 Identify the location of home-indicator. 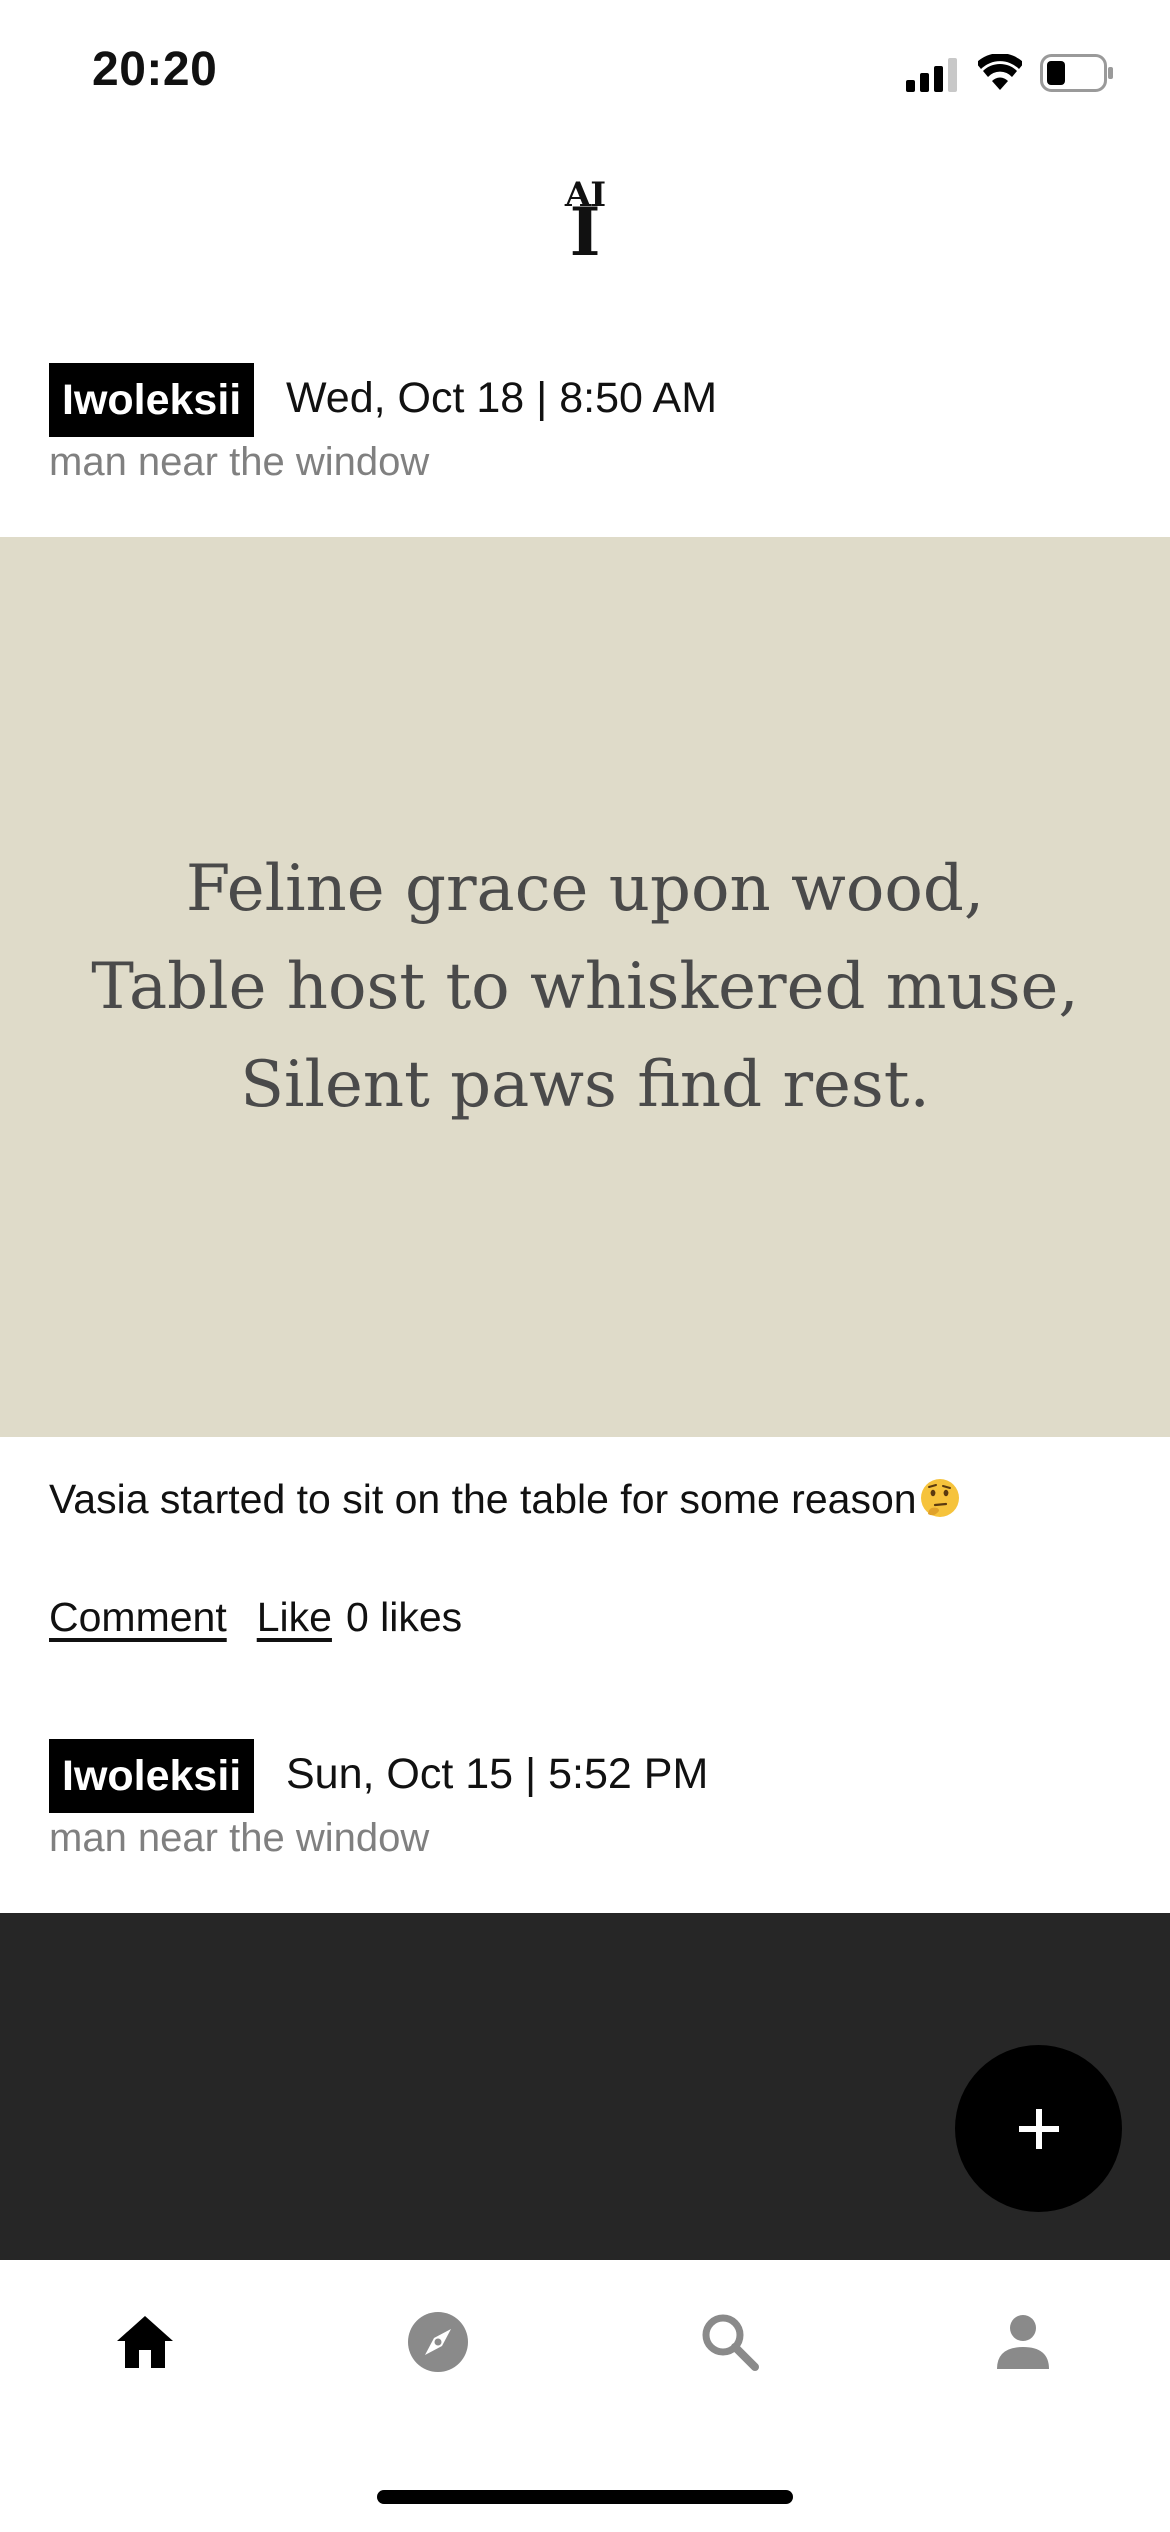
(585, 2497).